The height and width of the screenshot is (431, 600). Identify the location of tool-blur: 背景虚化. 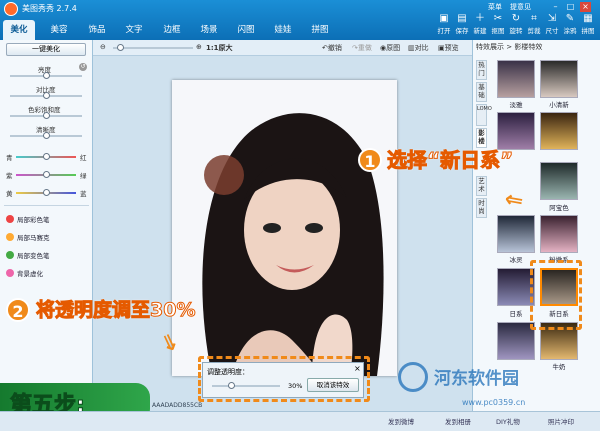
(24, 273).